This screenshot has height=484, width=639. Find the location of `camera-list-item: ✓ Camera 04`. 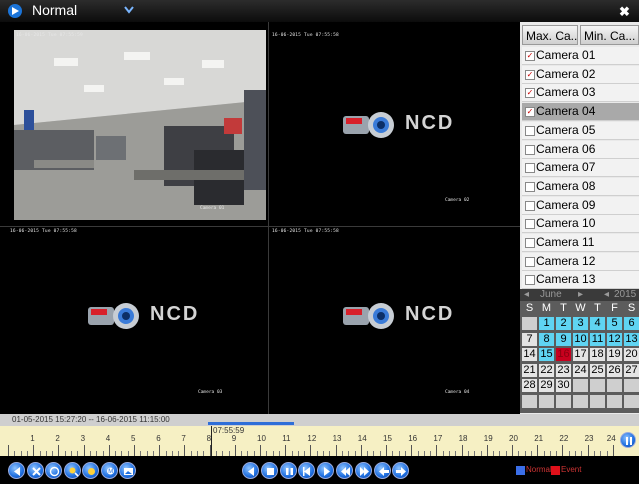

camera-list-item: ✓ Camera 04 is located at coordinates (580, 112).